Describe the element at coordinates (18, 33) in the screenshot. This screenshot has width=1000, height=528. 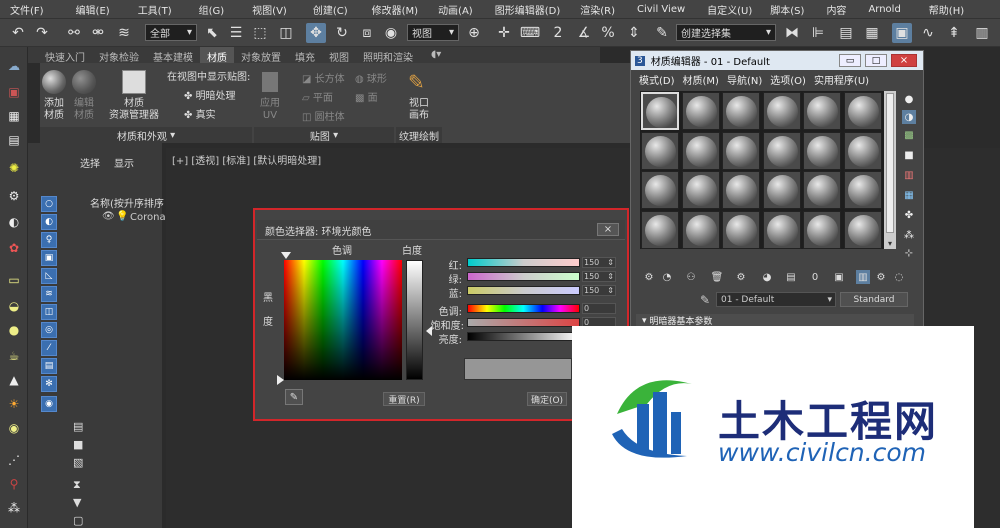
I see `undo-icon: ↶` at that location.